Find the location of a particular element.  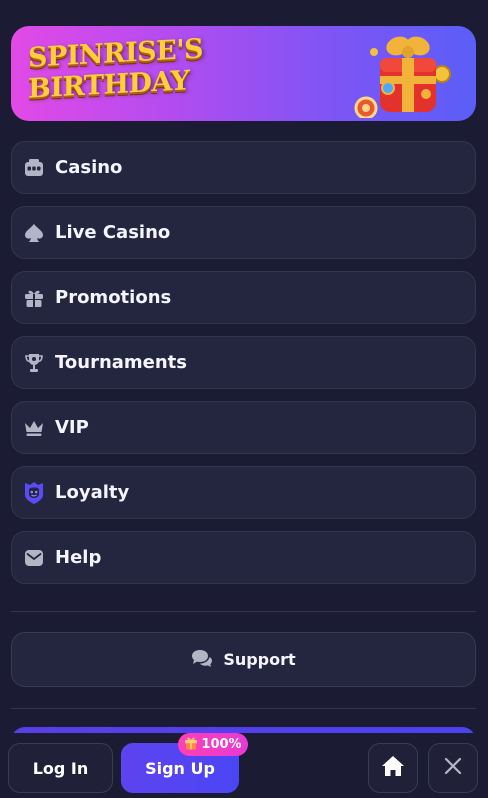

close-icon is located at coordinates (453, 768).